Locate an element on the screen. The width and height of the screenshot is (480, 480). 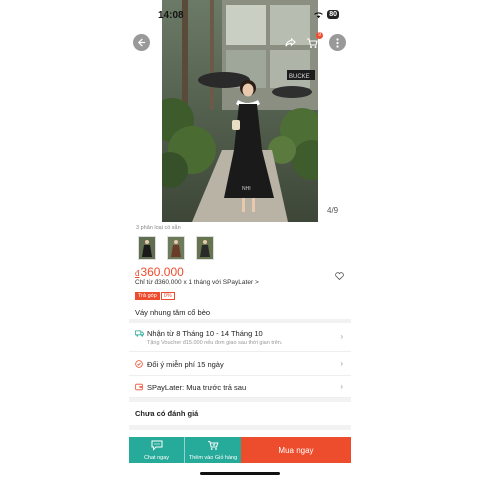
cart-button: 9 is located at coordinates (313, 41).